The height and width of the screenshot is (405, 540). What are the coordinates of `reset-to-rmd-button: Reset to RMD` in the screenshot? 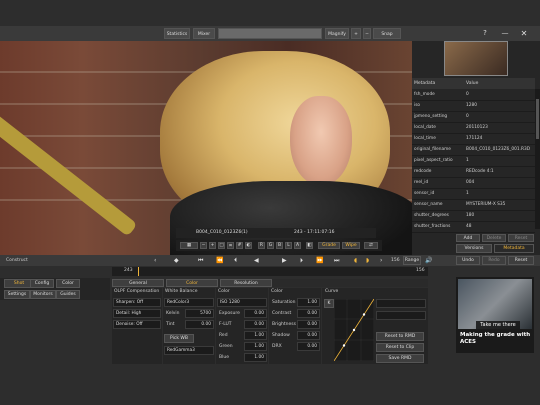 It's located at (400, 336).